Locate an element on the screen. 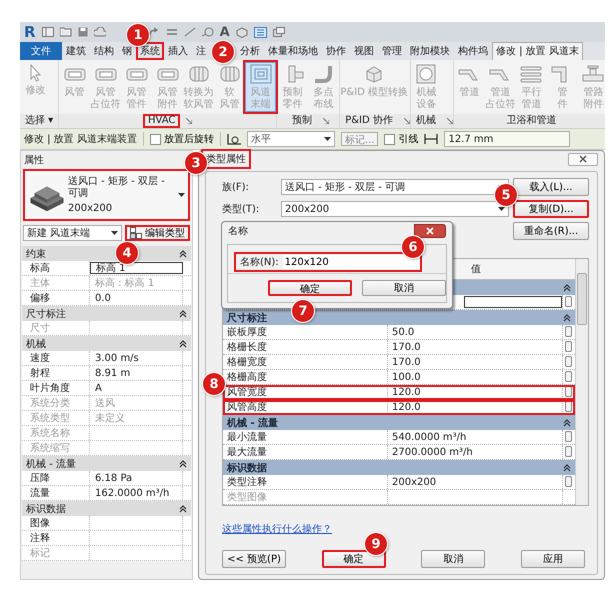  parameter-field is located at coordinates (513, 302).